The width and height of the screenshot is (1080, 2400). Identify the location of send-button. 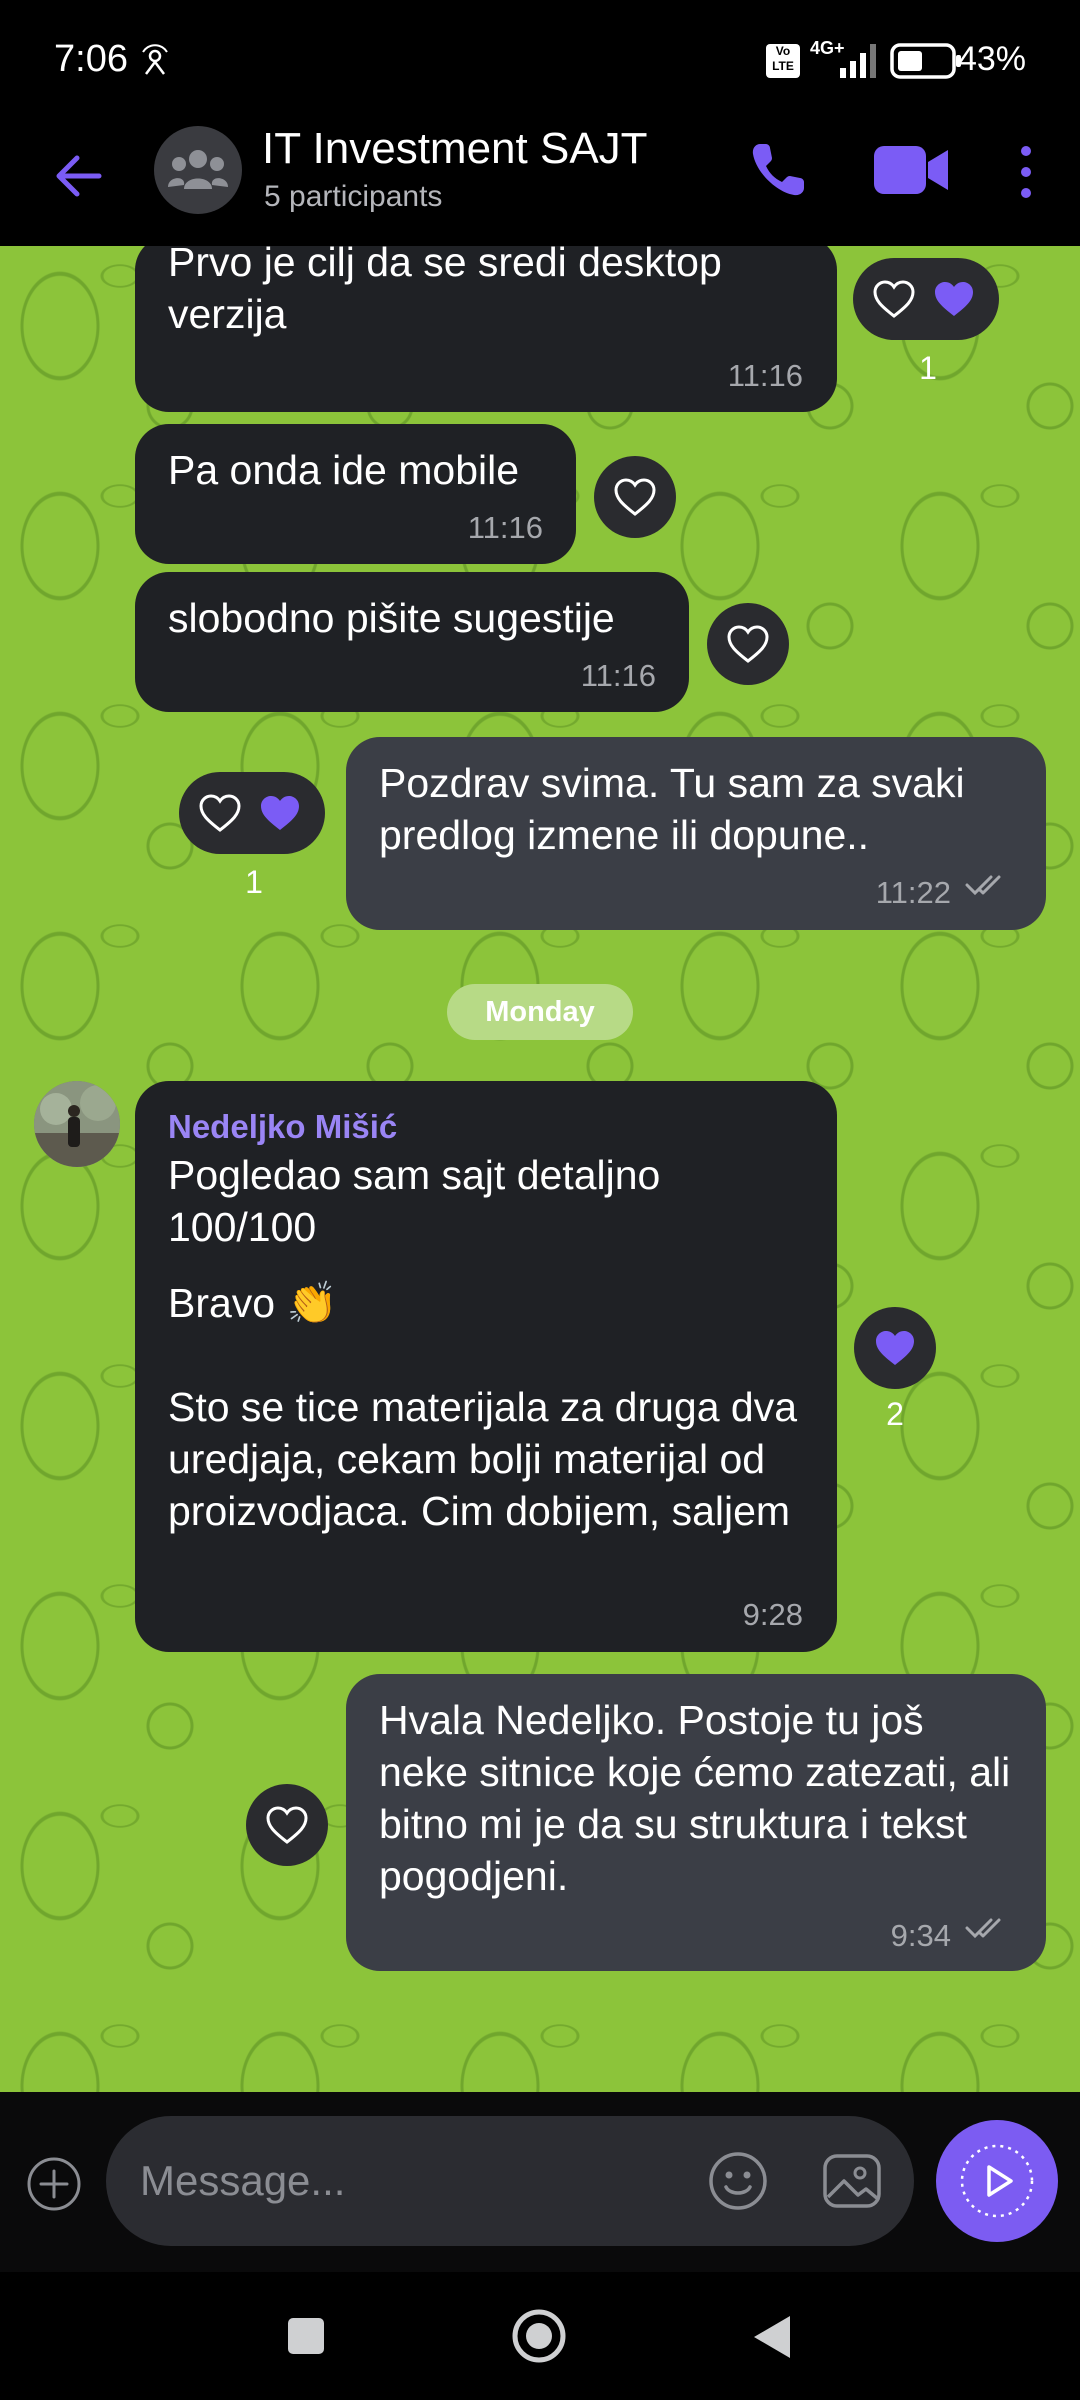
(997, 2181).